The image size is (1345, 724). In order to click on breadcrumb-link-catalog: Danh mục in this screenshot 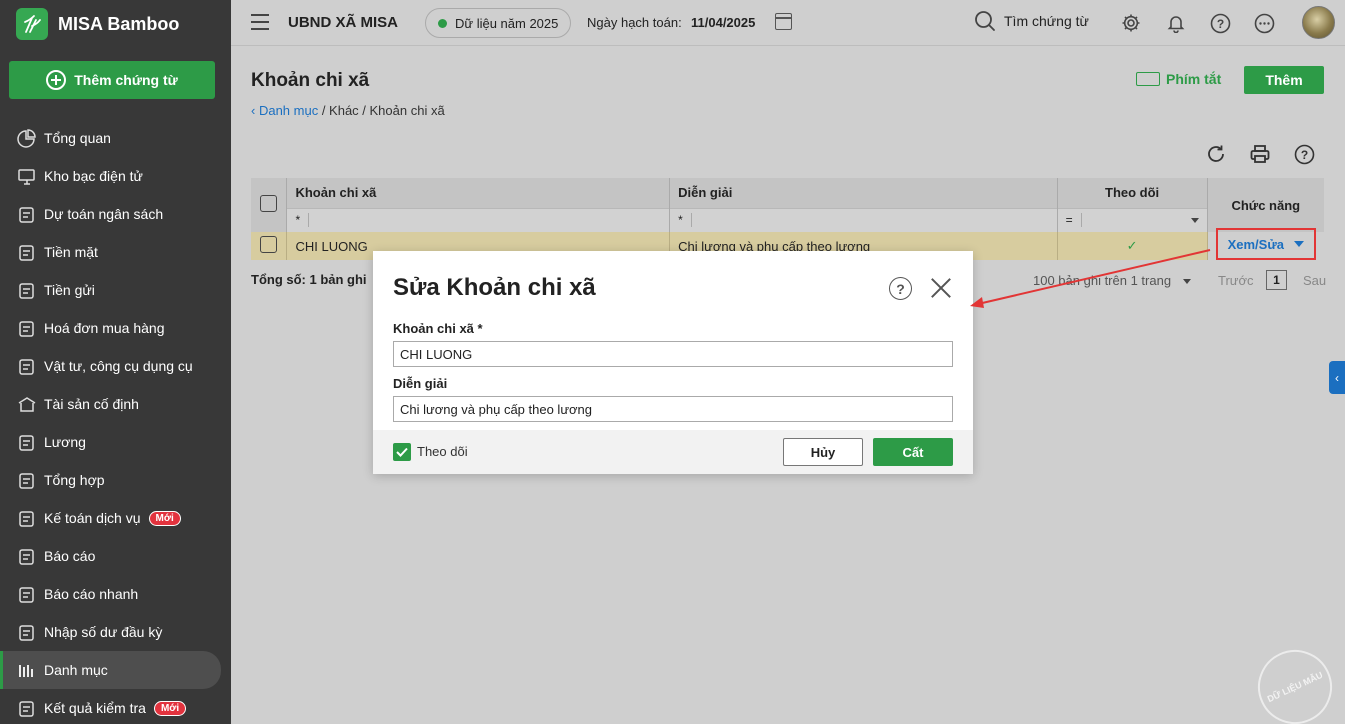, I will do `click(288, 110)`.